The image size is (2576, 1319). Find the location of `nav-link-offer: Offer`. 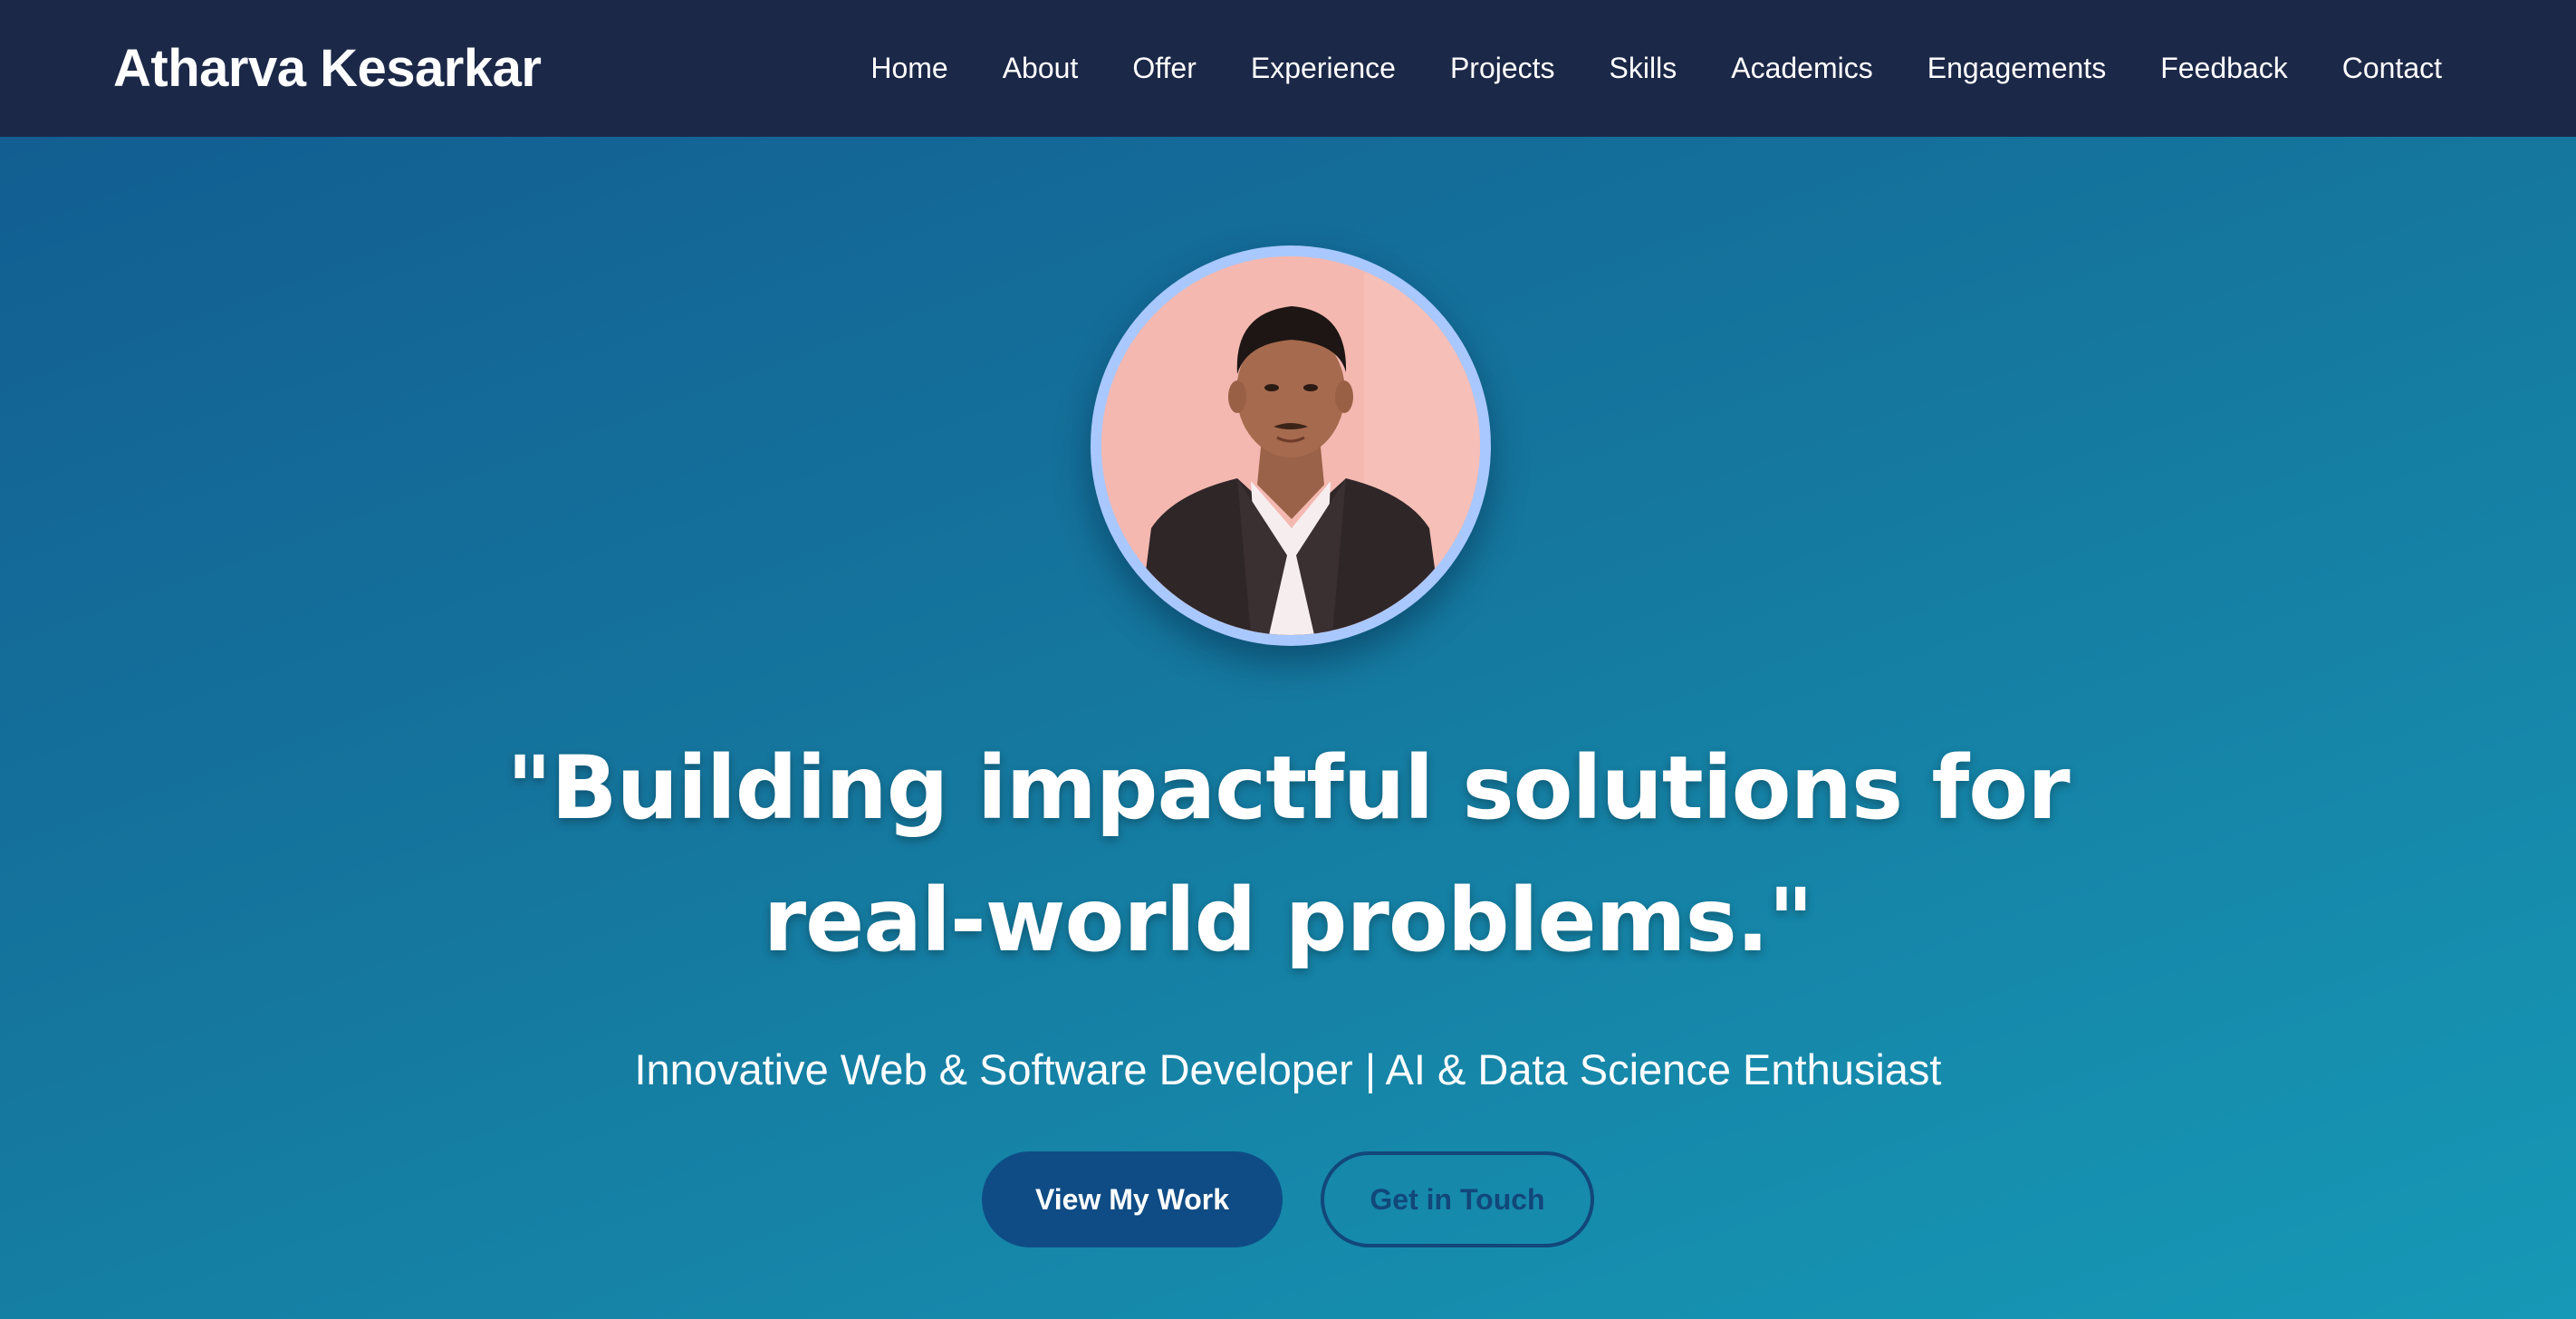

nav-link-offer: Offer is located at coordinates (1164, 68).